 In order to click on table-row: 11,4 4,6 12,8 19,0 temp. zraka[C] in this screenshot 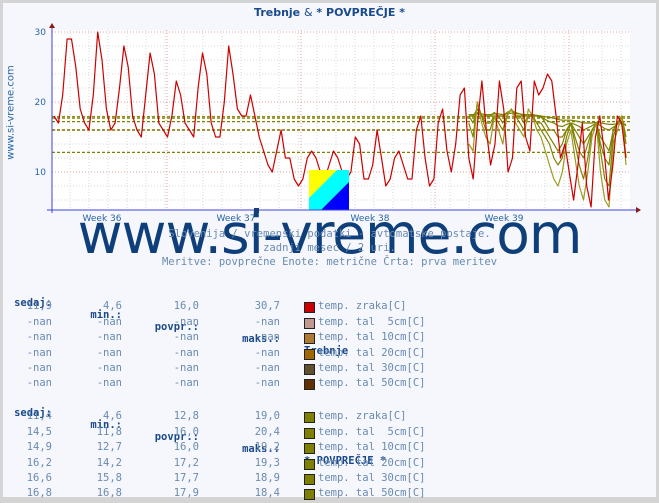, I will do `click(237, 417)`.